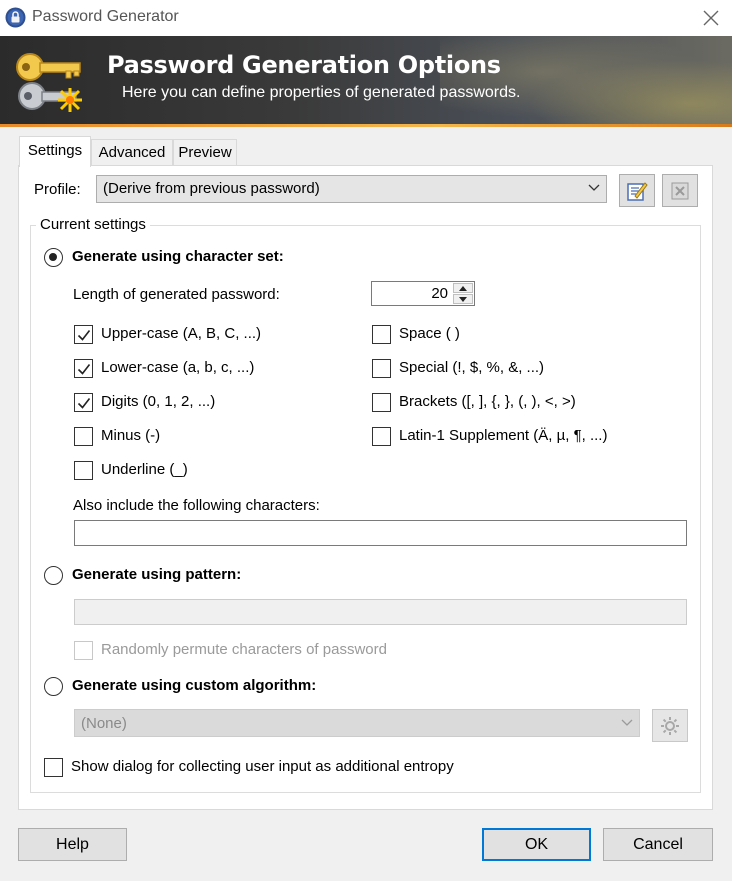 This screenshot has width=732, height=881. Describe the element at coordinates (157, 574) in the screenshot. I see `pattern-radio-label: Generate using pattern:` at that location.